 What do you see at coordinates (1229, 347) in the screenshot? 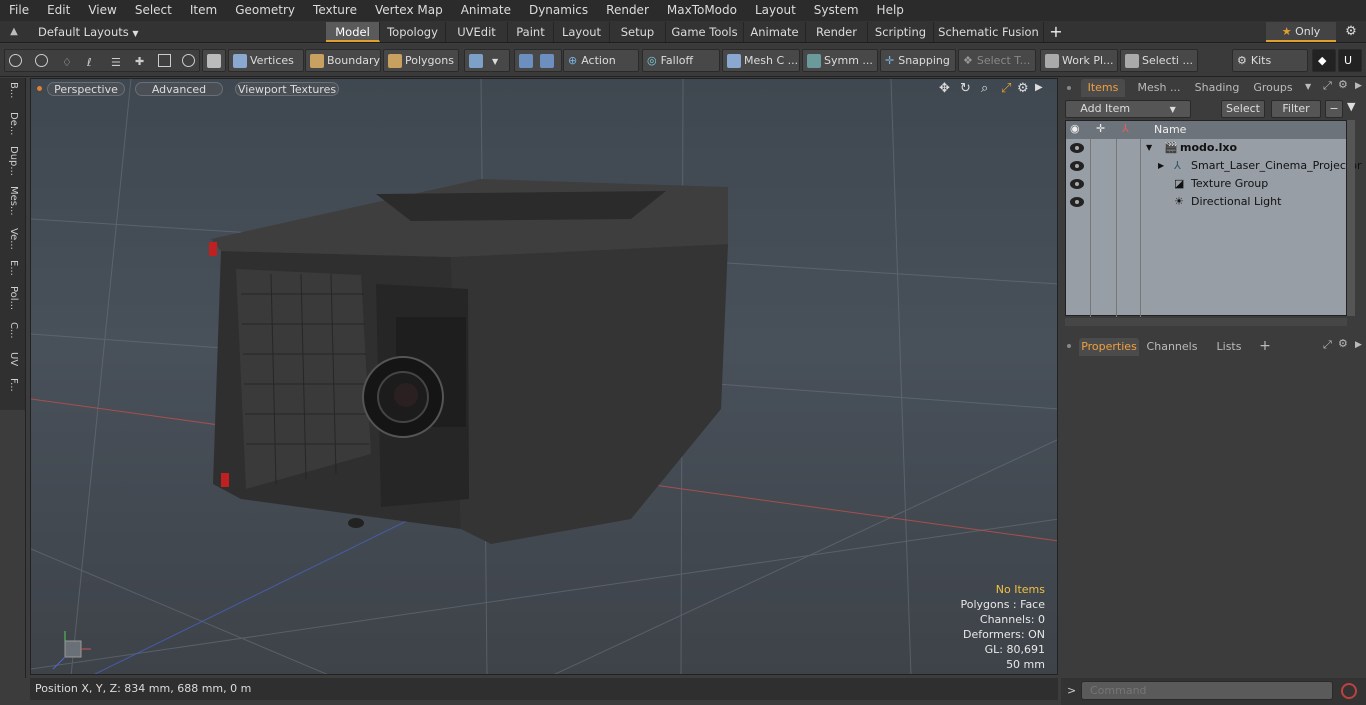
I see `tab-lists: Lists` at bounding box center [1229, 347].